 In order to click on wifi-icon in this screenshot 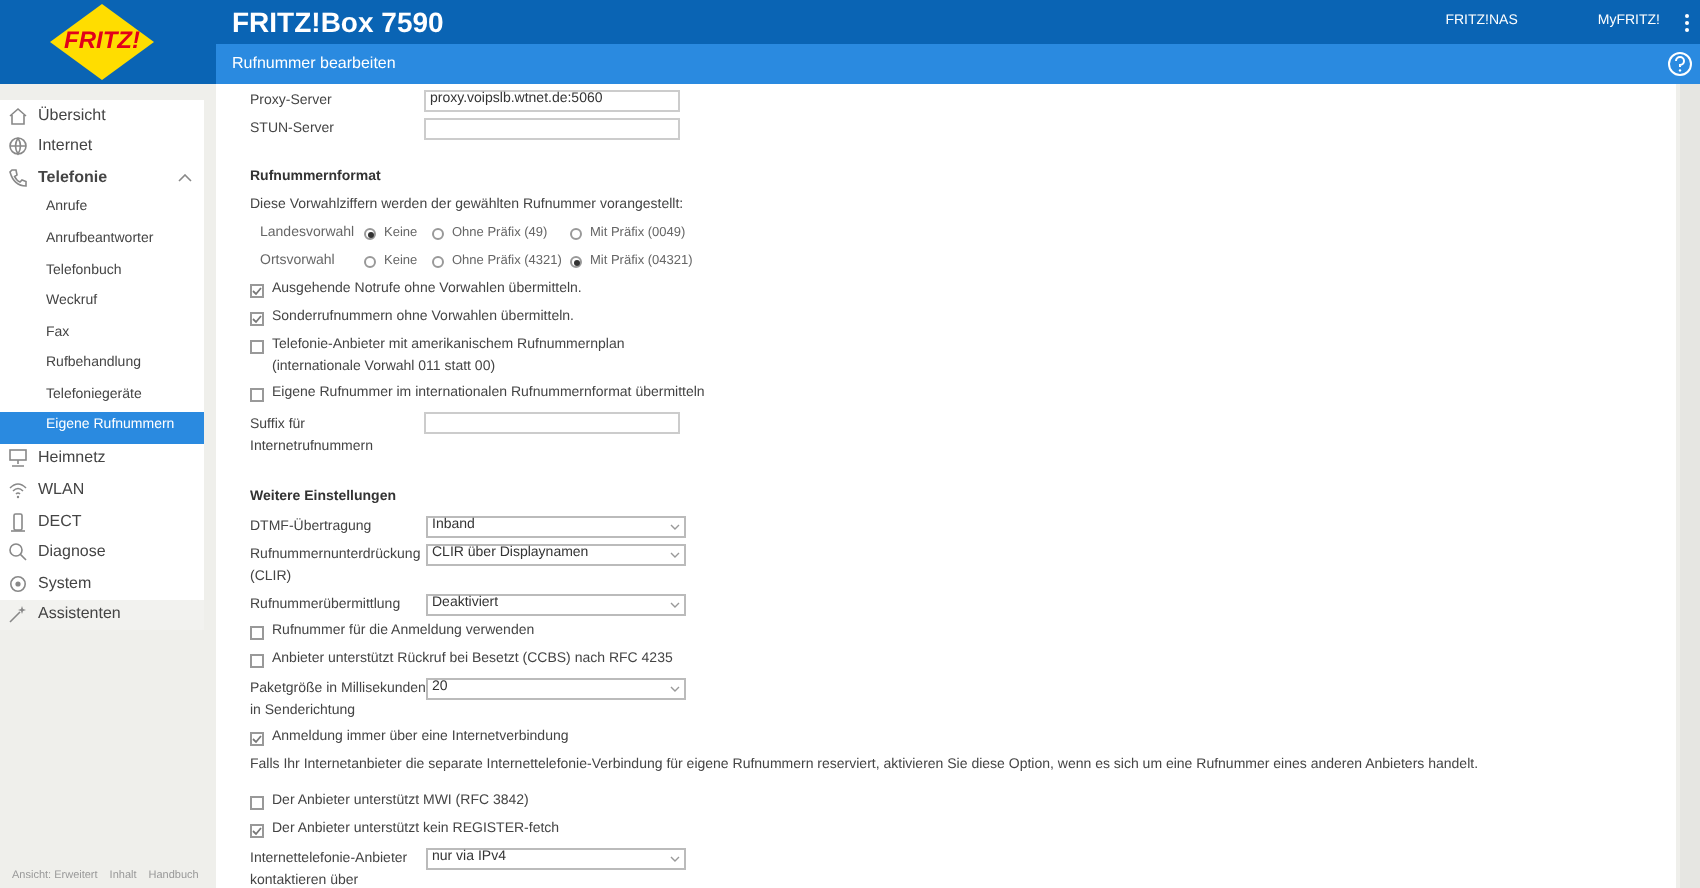, I will do `click(18, 489)`.